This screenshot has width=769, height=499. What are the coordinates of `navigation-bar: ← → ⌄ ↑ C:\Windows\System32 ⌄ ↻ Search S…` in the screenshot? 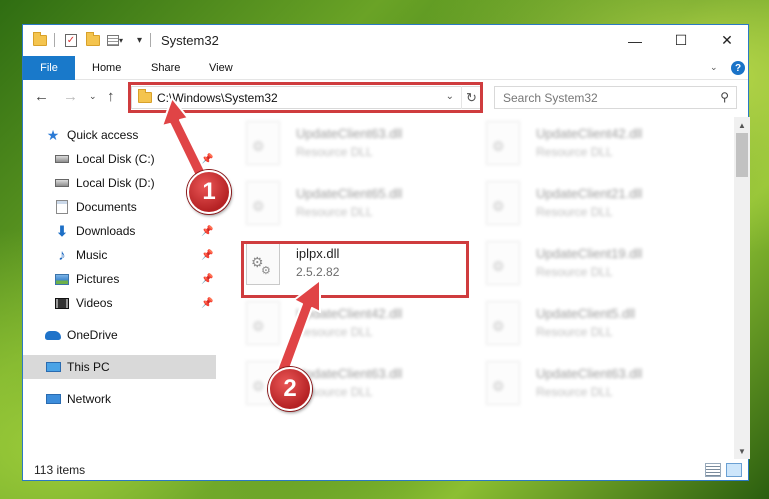 It's located at (385, 98).